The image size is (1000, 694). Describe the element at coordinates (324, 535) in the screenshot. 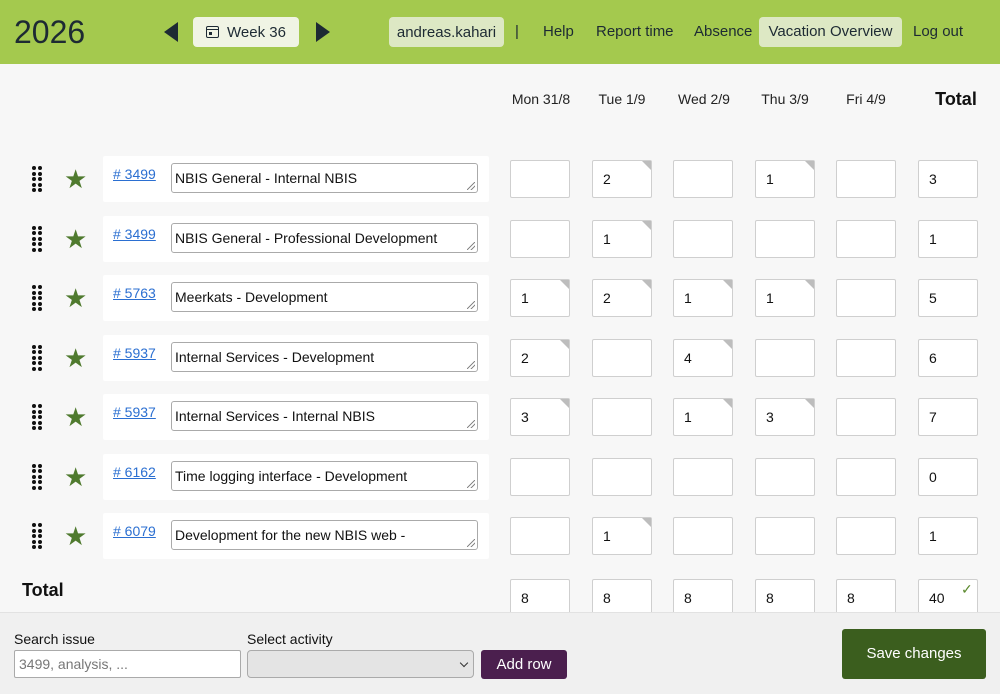

I see `activity-field: Development for the new NBIS web -` at that location.